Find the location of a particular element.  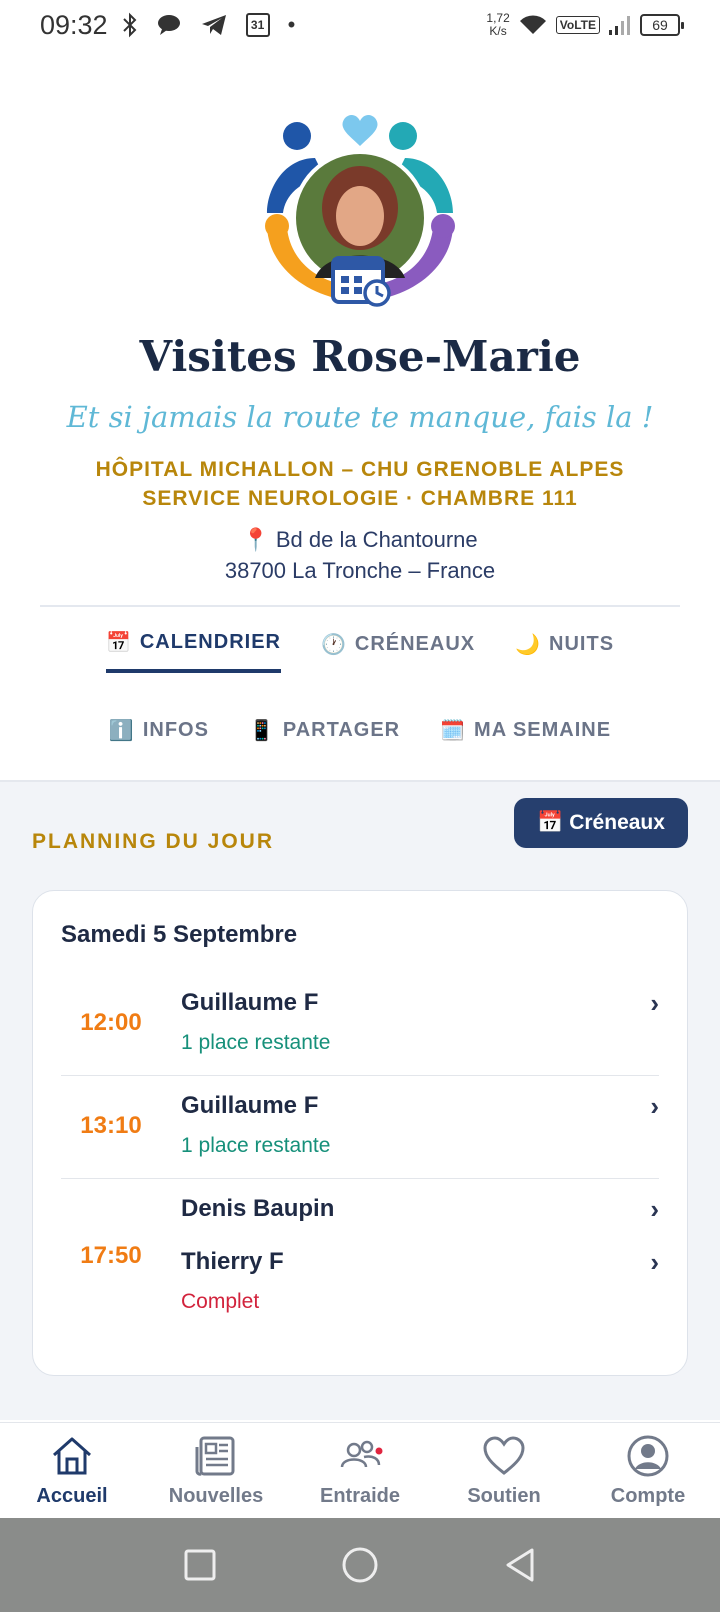

clock-icon: 🕐 is located at coordinates (333, 645).